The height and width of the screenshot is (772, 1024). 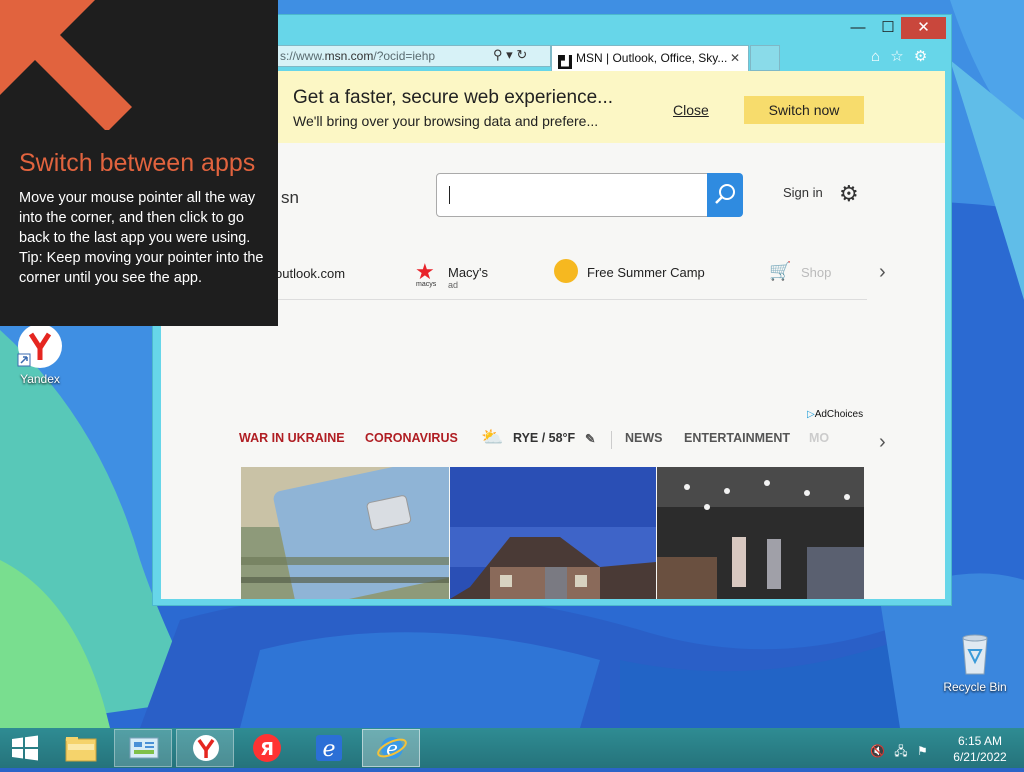 I want to click on quicklink-macys: Macy's ad, so click(x=468, y=277).